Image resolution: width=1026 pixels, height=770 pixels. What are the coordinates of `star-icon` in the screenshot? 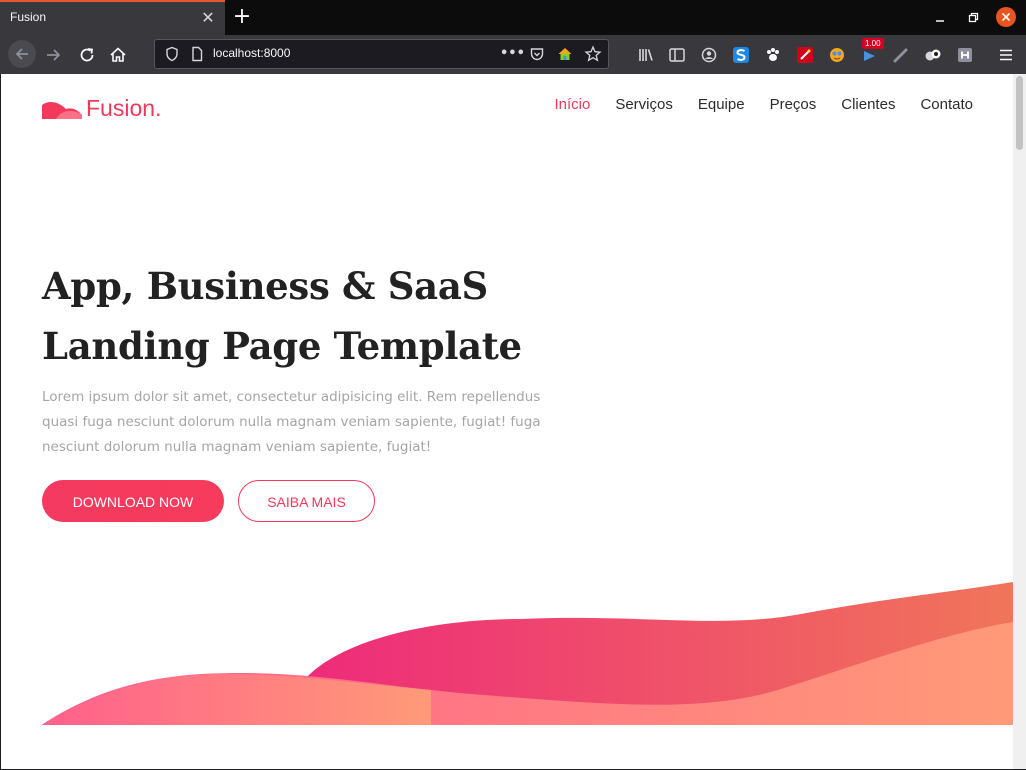 It's located at (593, 54).